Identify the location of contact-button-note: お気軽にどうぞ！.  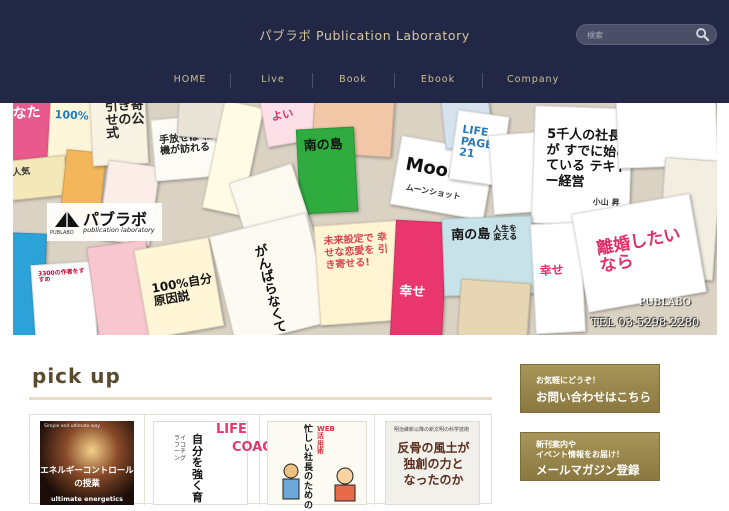
(568, 380).